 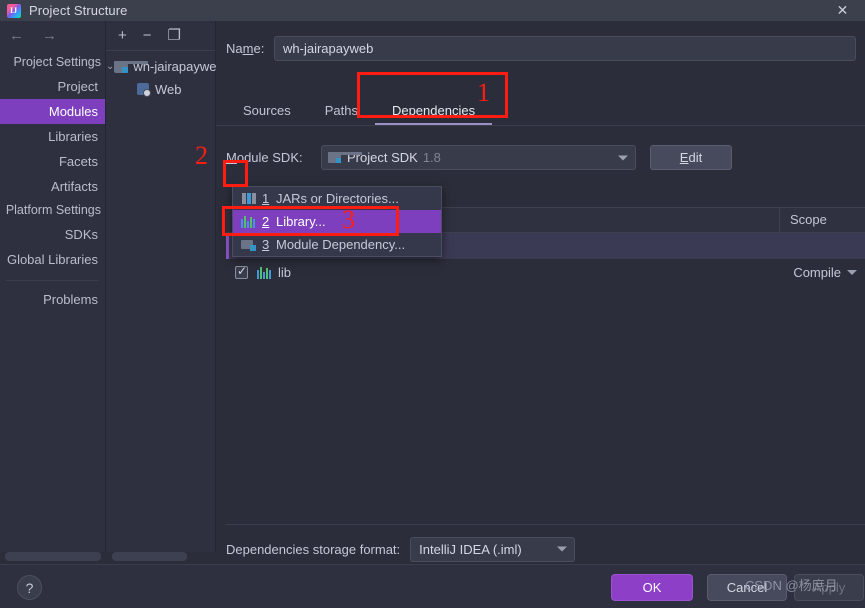 What do you see at coordinates (348, 219) in the screenshot?
I see `annotation-number-3: 3` at bounding box center [348, 219].